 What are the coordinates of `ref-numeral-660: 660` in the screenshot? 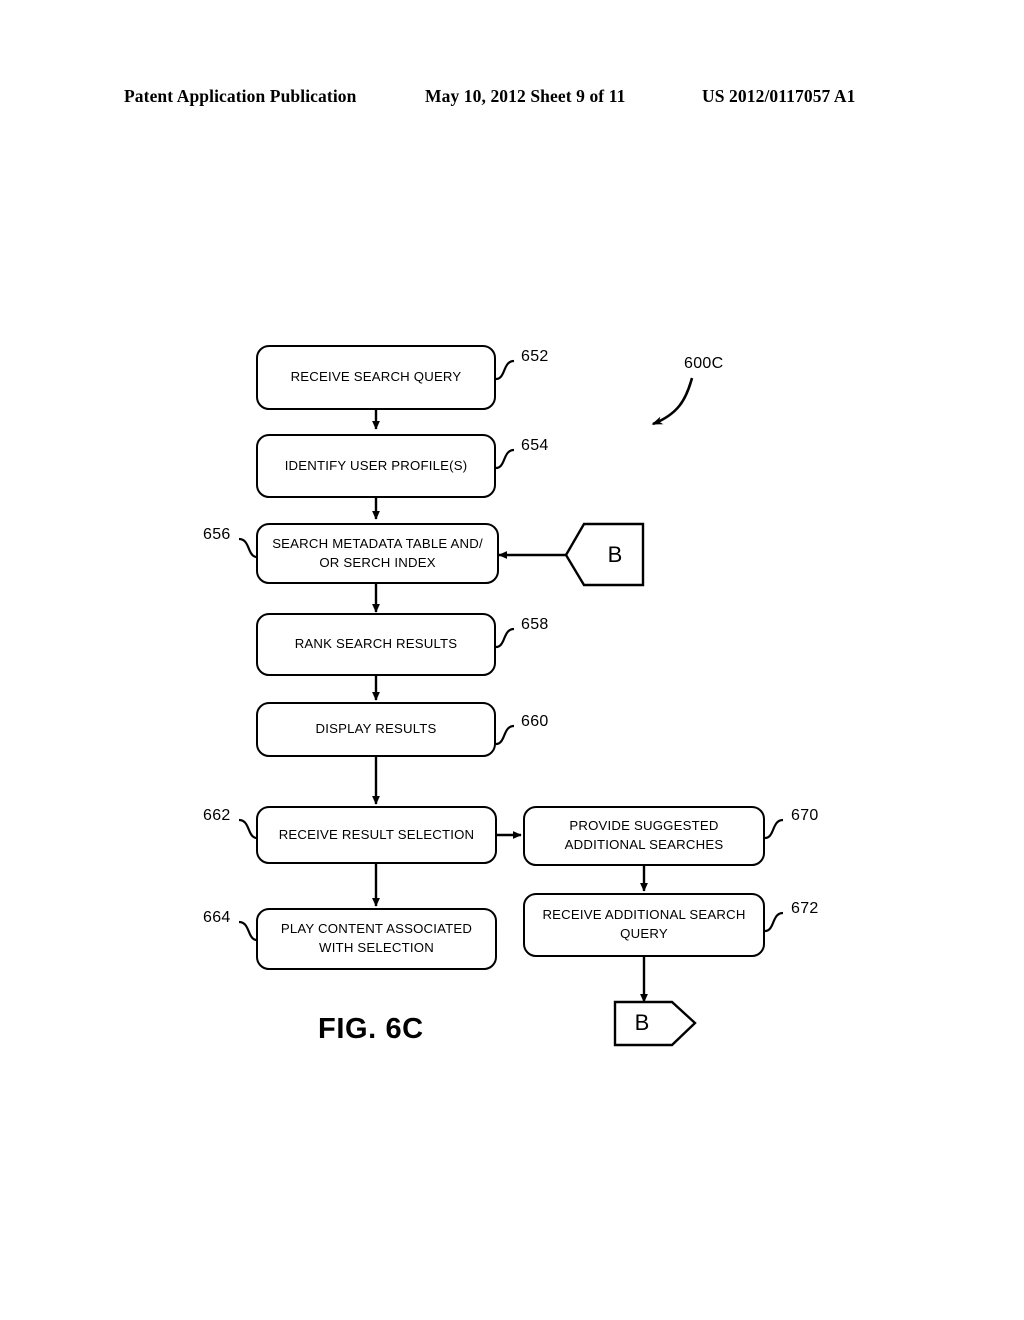 It's located at (535, 721).